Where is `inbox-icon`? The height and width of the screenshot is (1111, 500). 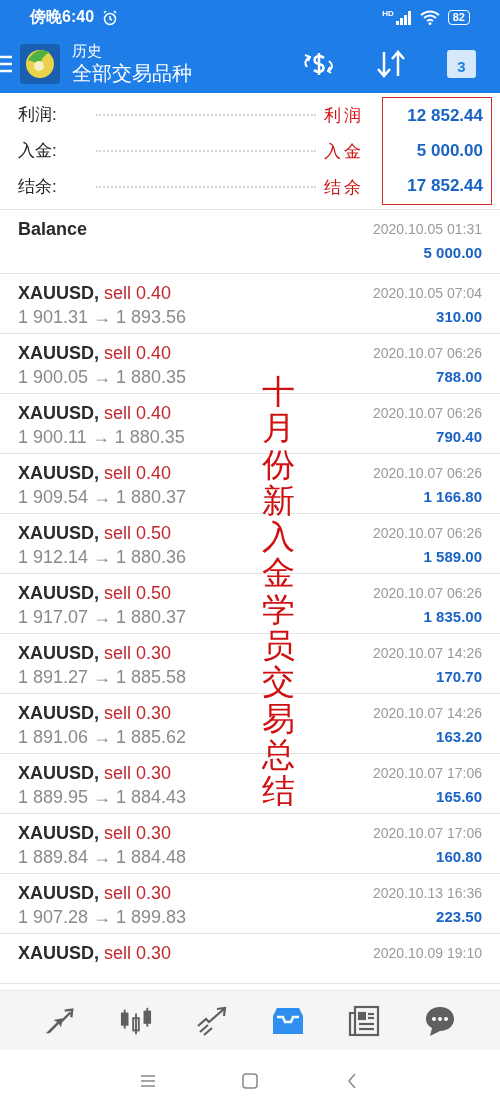
inbox-icon is located at coordinates (288, 1020).